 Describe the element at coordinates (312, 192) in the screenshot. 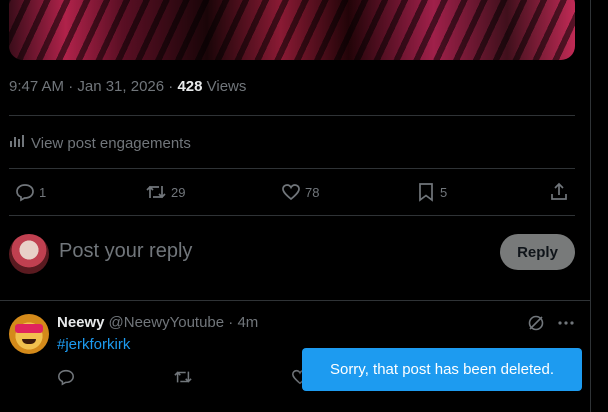

I see `like-count: 78` at that location.